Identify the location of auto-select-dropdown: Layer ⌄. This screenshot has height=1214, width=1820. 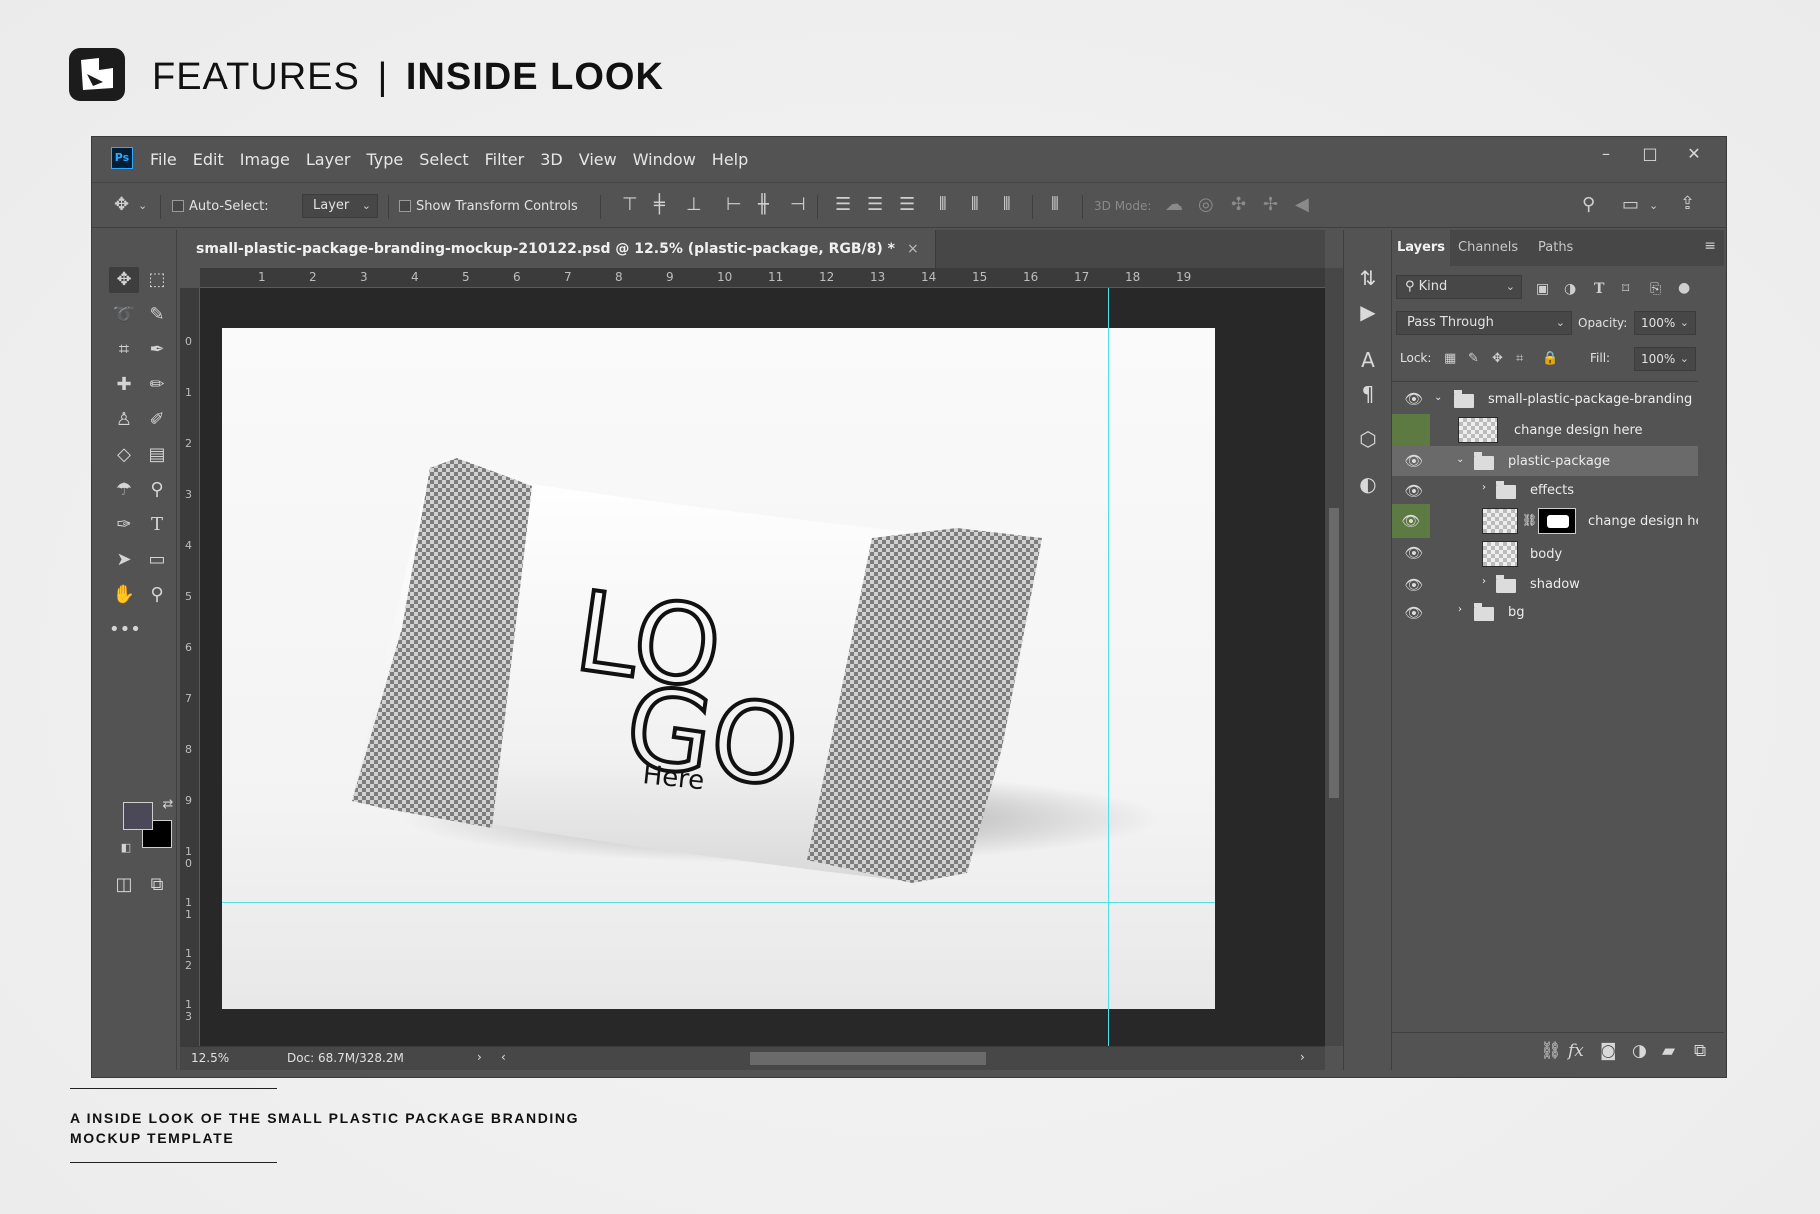
(340, 206).